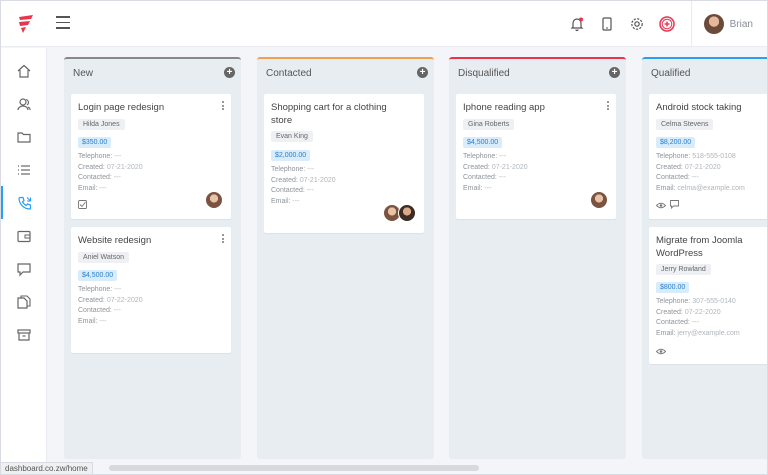 This screenshot has width=768, height=475. I want to click on menu-toggle-button, so click(63, 22).